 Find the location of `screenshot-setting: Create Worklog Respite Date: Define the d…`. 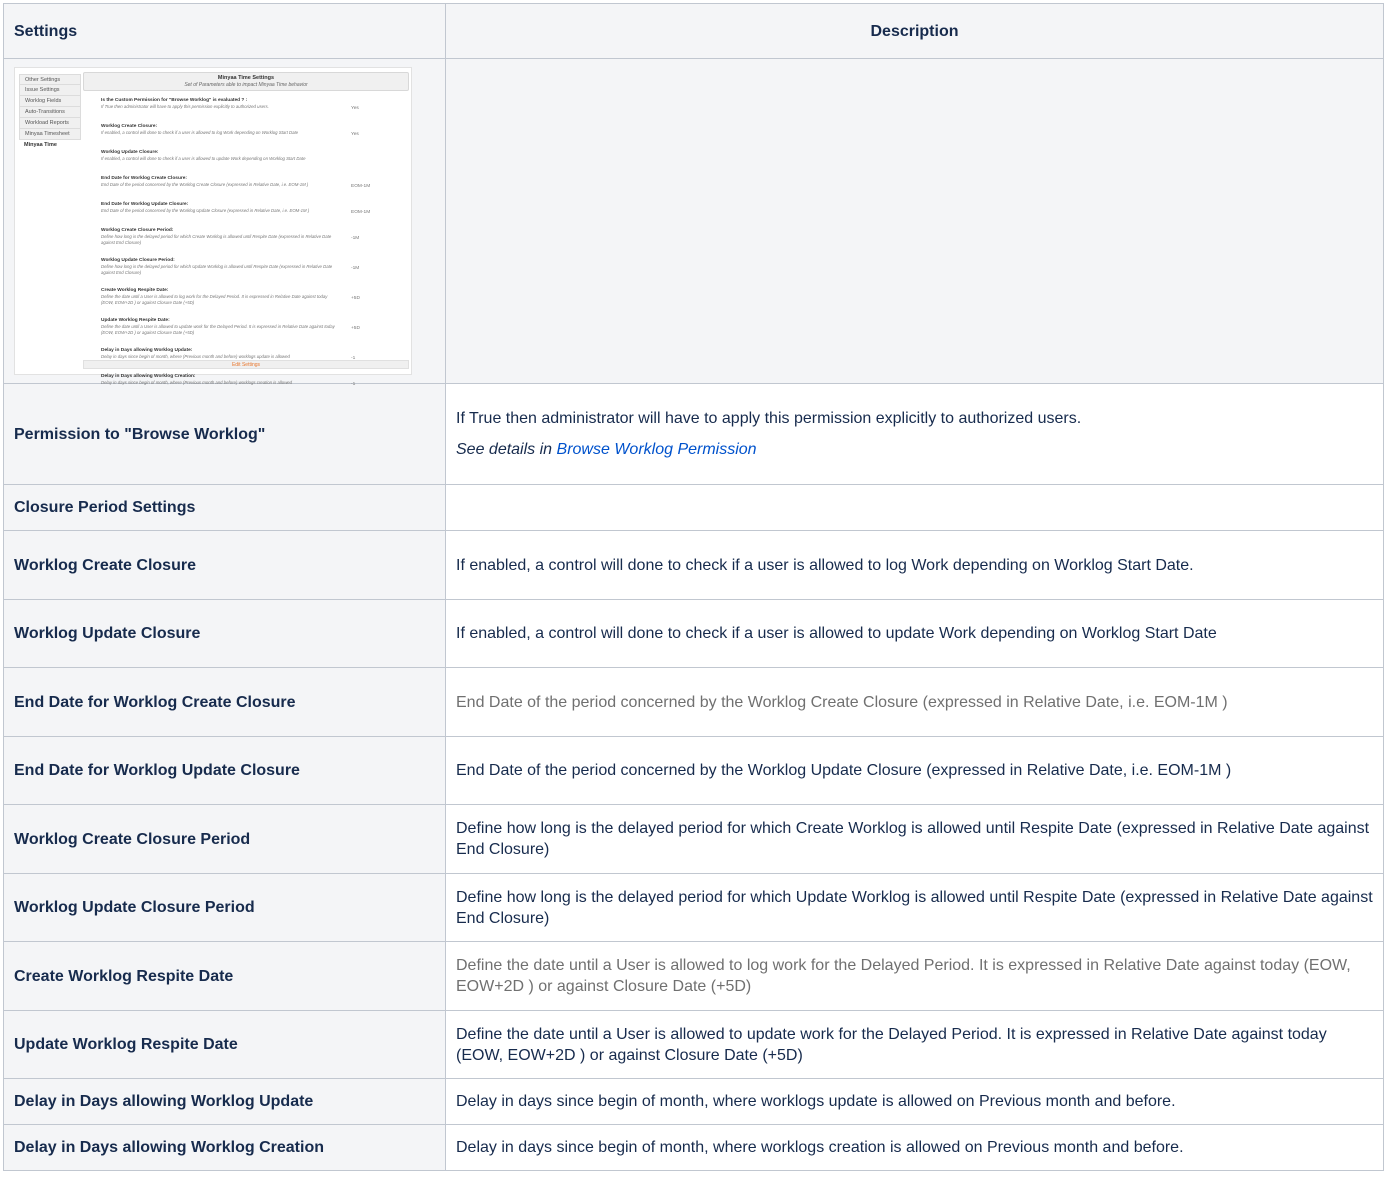

screenshot-setting: Create Worklog Respite Date: Define the d… is located at coordinates (251, 303).